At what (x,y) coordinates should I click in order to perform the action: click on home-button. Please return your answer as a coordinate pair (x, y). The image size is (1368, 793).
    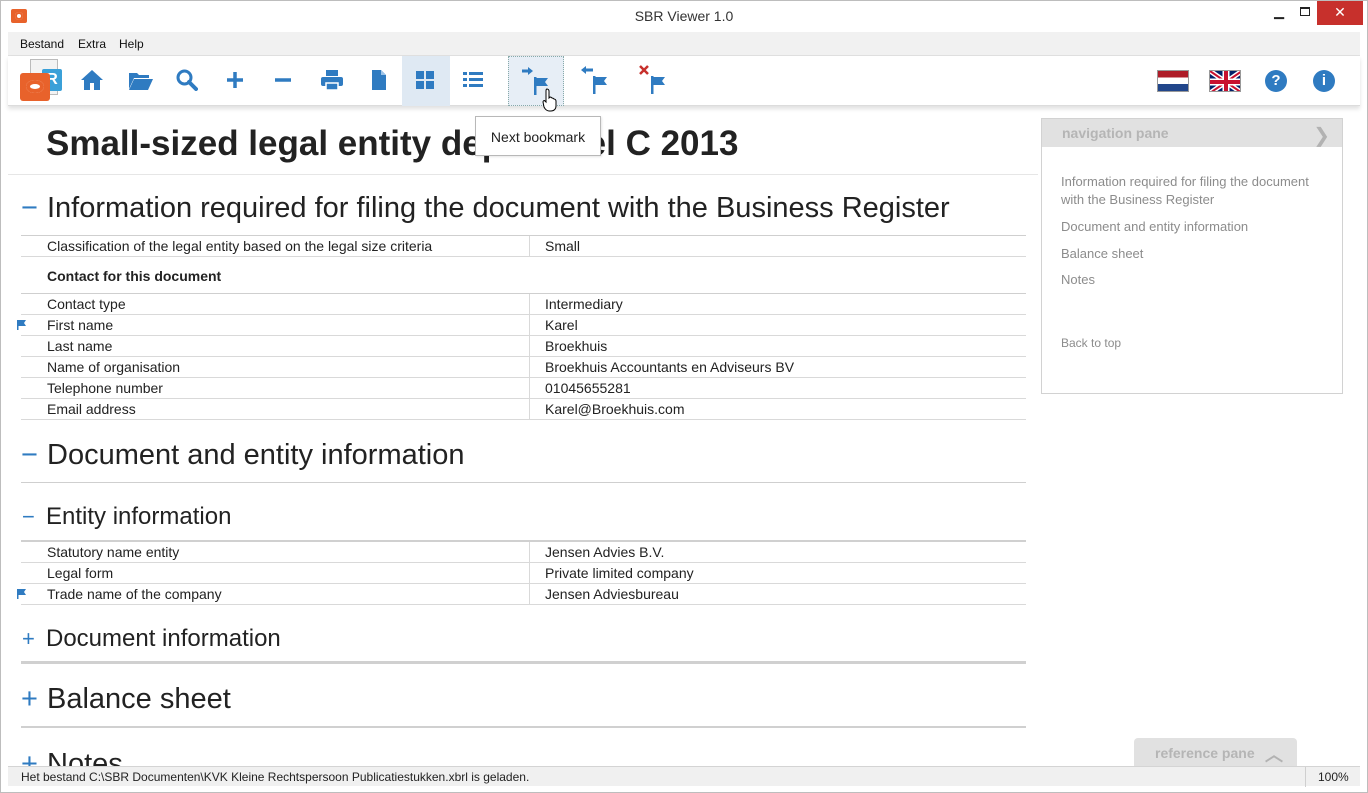
    Looking at the image, I should click on (92, 81).